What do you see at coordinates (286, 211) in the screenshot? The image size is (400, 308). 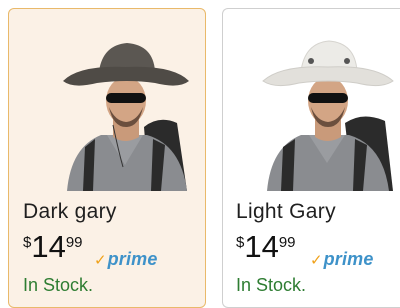 I see `variant-name: Light Gary` at bounding box center [286, 211].